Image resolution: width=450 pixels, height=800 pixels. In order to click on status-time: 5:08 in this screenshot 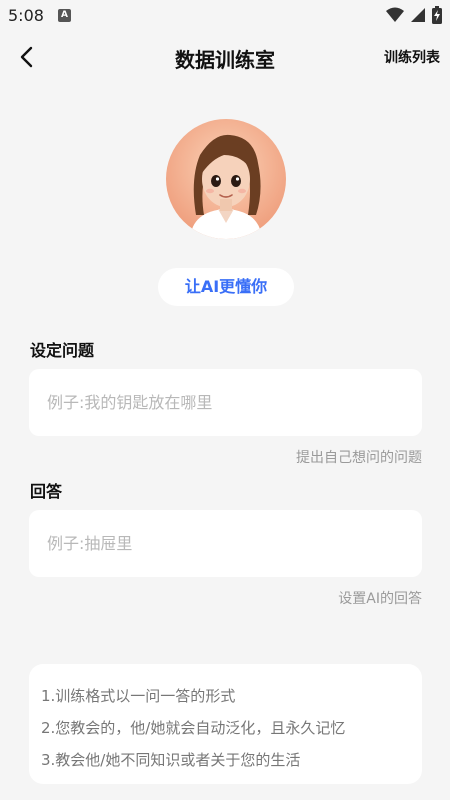, I will do `click(26, 15)`.